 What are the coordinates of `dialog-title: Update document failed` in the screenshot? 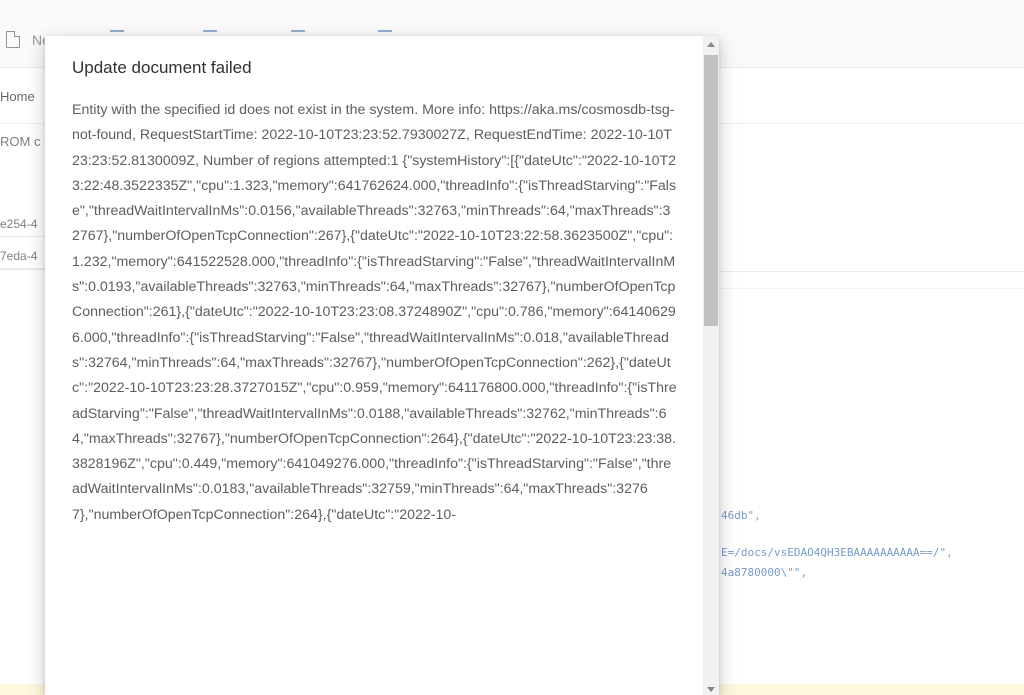 It's located at (162, 67).